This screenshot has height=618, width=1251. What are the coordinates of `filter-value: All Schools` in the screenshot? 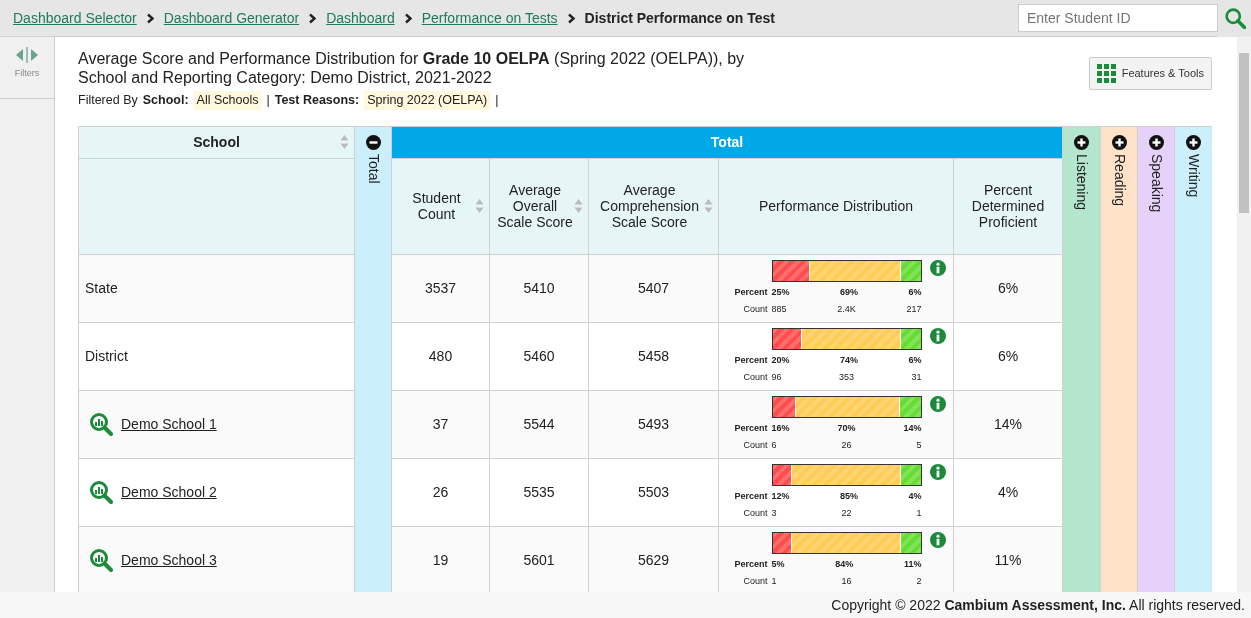 It's located at (227, 100).